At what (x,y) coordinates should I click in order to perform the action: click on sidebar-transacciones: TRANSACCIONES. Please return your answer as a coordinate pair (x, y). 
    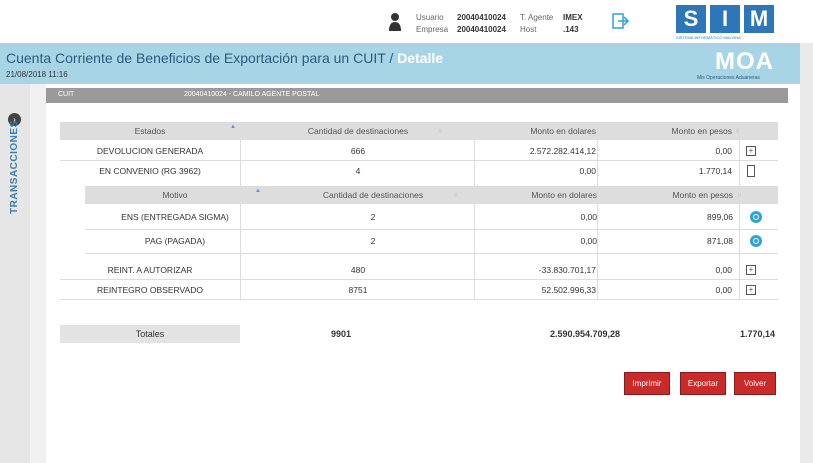
    Looking at the image, I should click on (15, 167).